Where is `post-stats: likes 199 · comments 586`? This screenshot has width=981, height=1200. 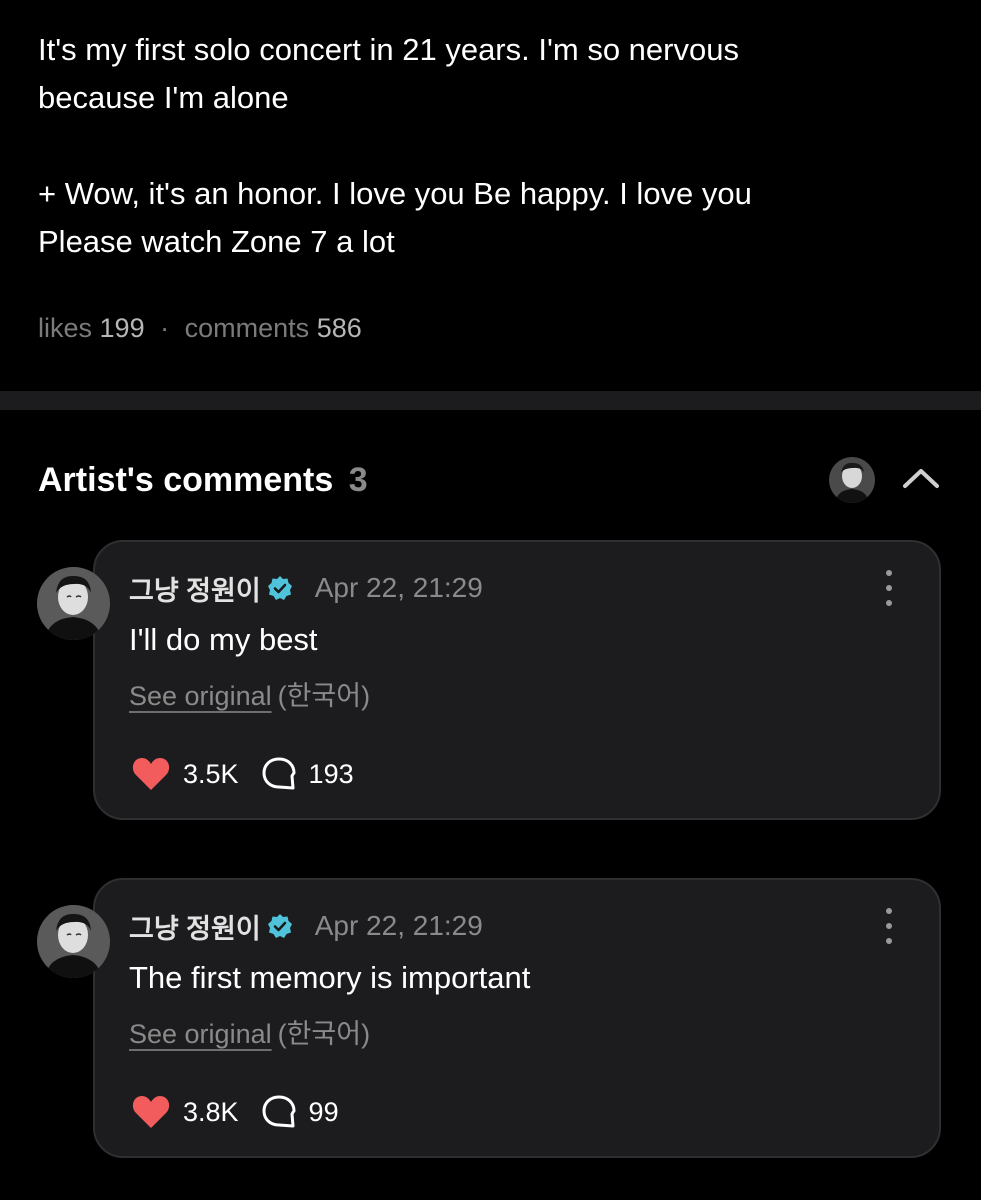 post-stats: likes 199 · comments 586 is located at coordinates (200, 328).